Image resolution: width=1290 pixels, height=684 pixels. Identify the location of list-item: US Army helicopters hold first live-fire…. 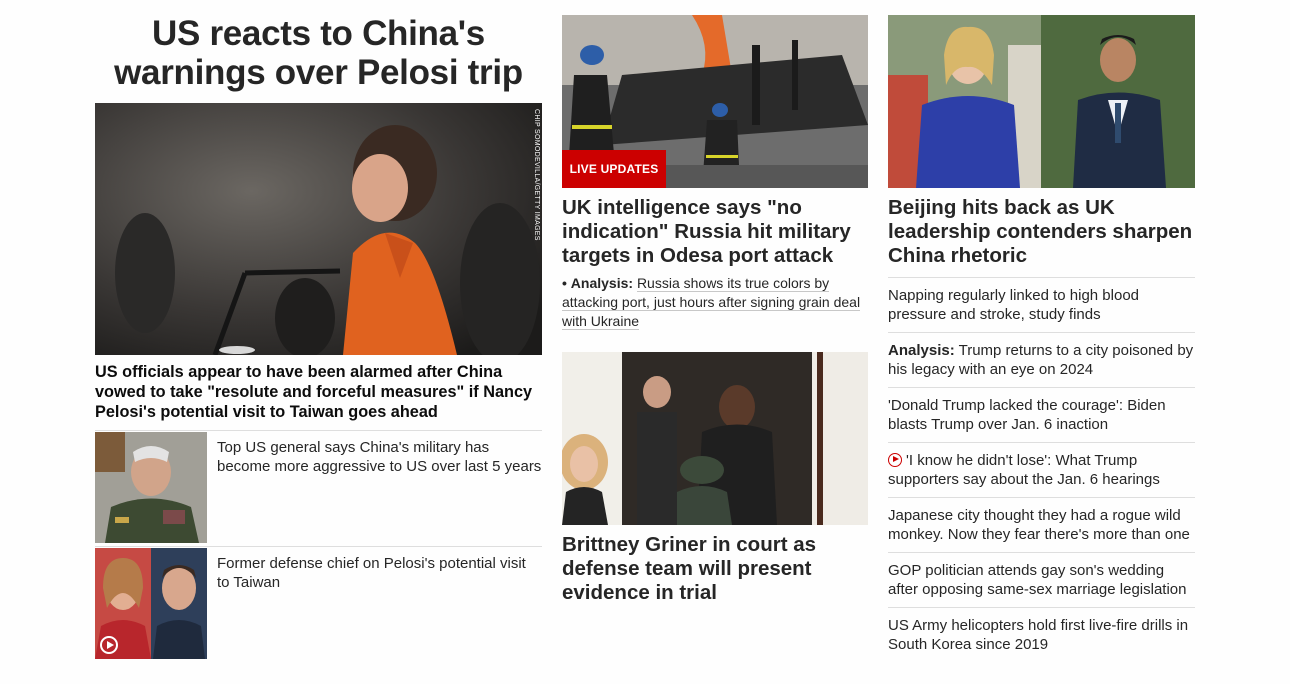
(1041, 634).